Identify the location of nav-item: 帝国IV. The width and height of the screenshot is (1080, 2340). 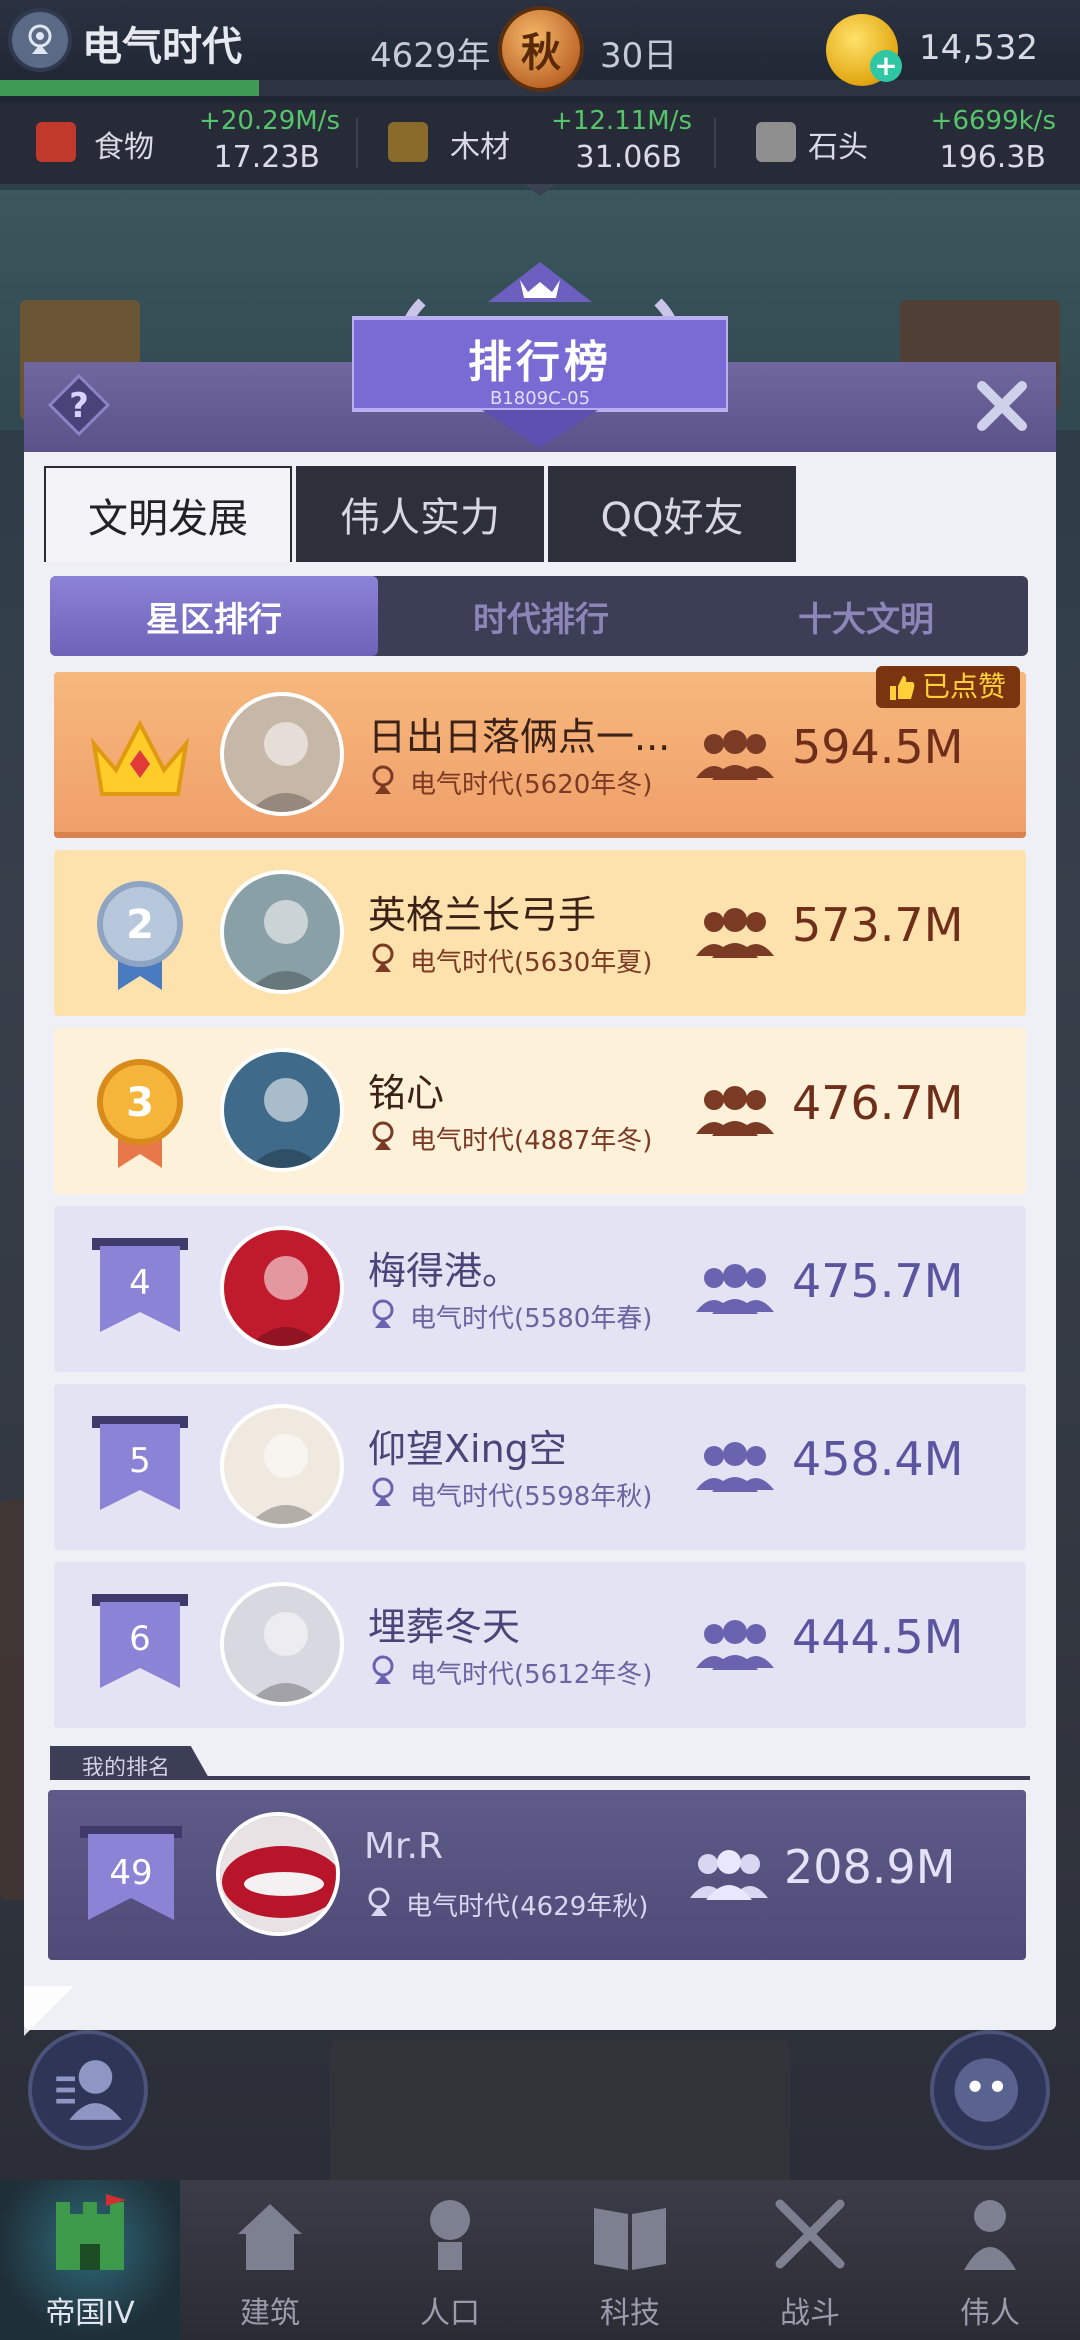
(90, 2260).